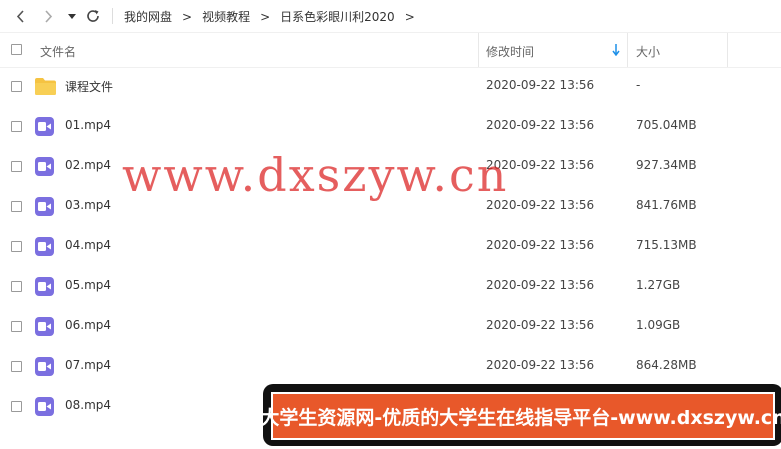 The width and height of the screenshot is (781, 449). I want to click on file-name: 07.mp4, so click(88, 365).